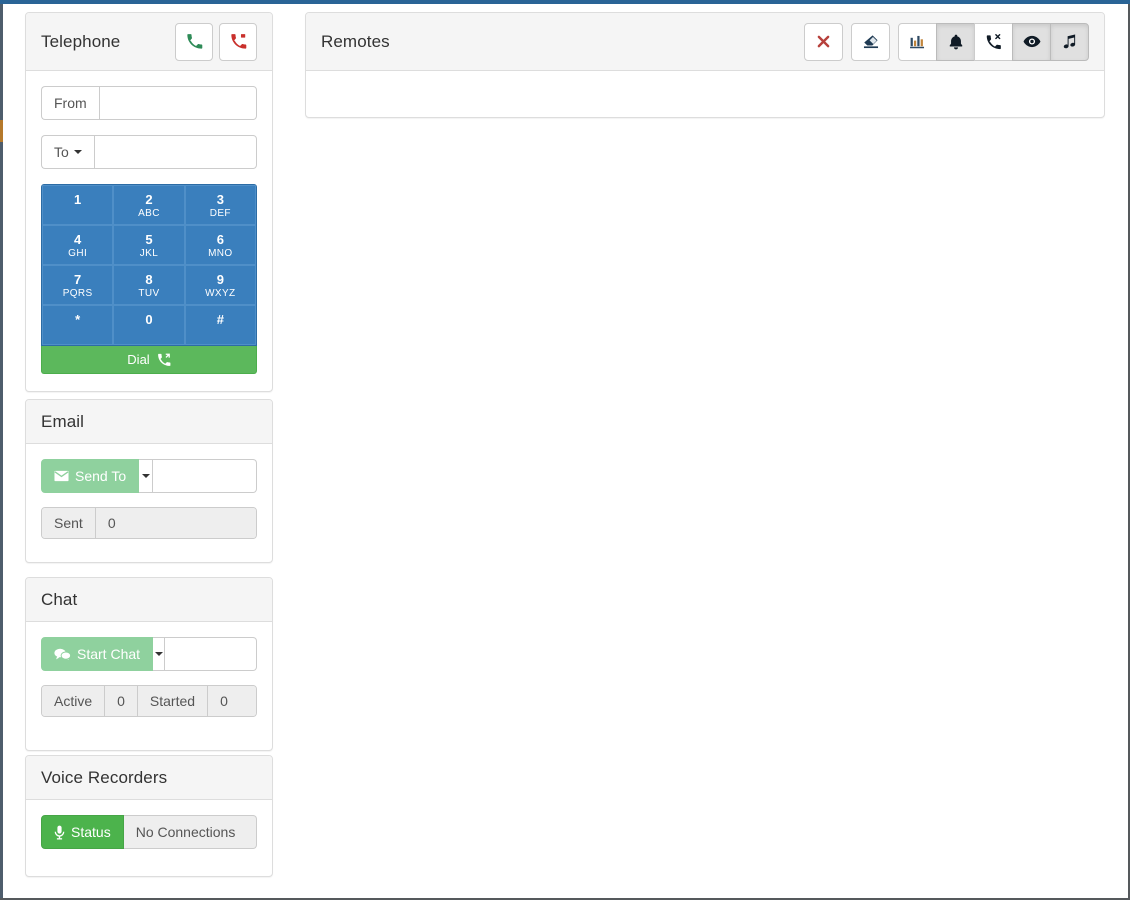 The height and width of the screenshot is (900, 1130). I want to click on dialpad-key-letters: MNO, so click(220, 253).